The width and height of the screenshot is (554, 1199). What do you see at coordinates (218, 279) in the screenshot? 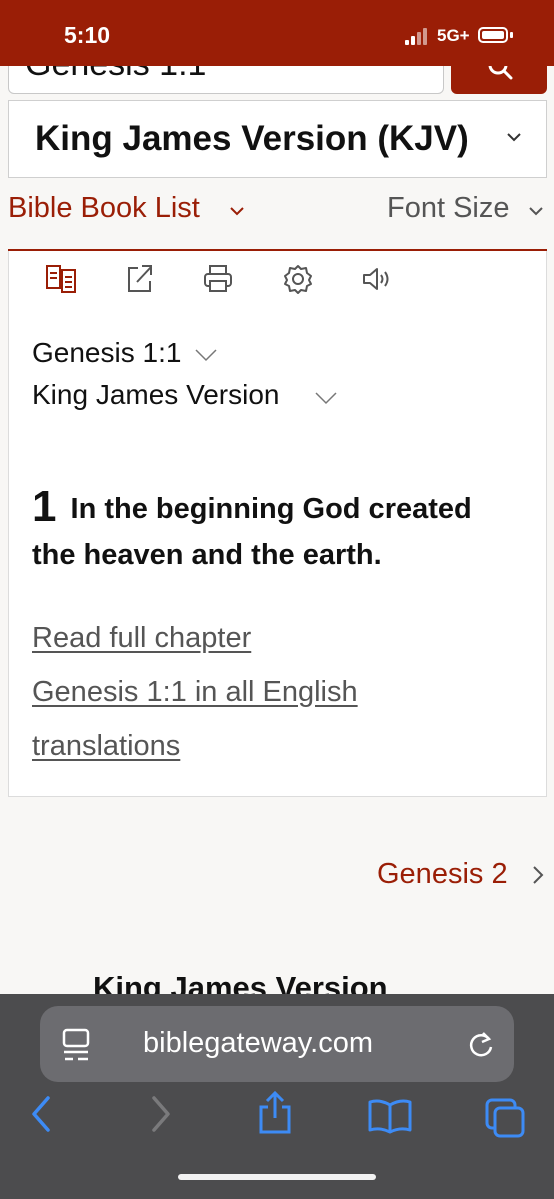
I see `print-icon` at bounding box center [218, 279].